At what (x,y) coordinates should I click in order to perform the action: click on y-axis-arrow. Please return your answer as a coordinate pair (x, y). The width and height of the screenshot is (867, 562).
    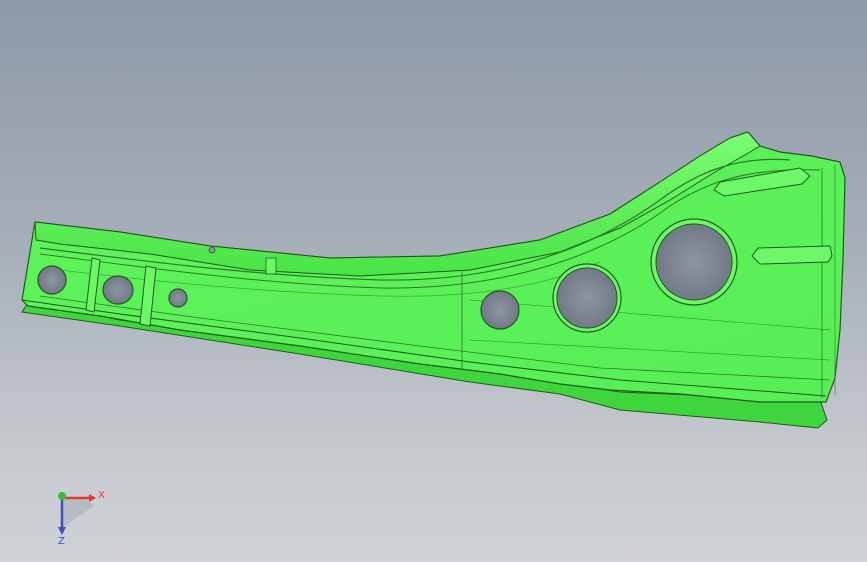
    Looking at the image, I should click on (62, 496).